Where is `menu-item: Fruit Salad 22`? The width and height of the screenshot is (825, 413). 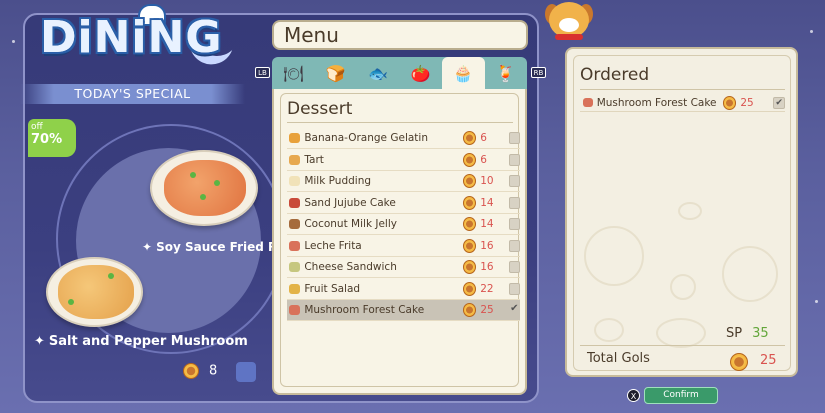 menu-item: Fruit Salad 22 is located at coordinates (403, 289).